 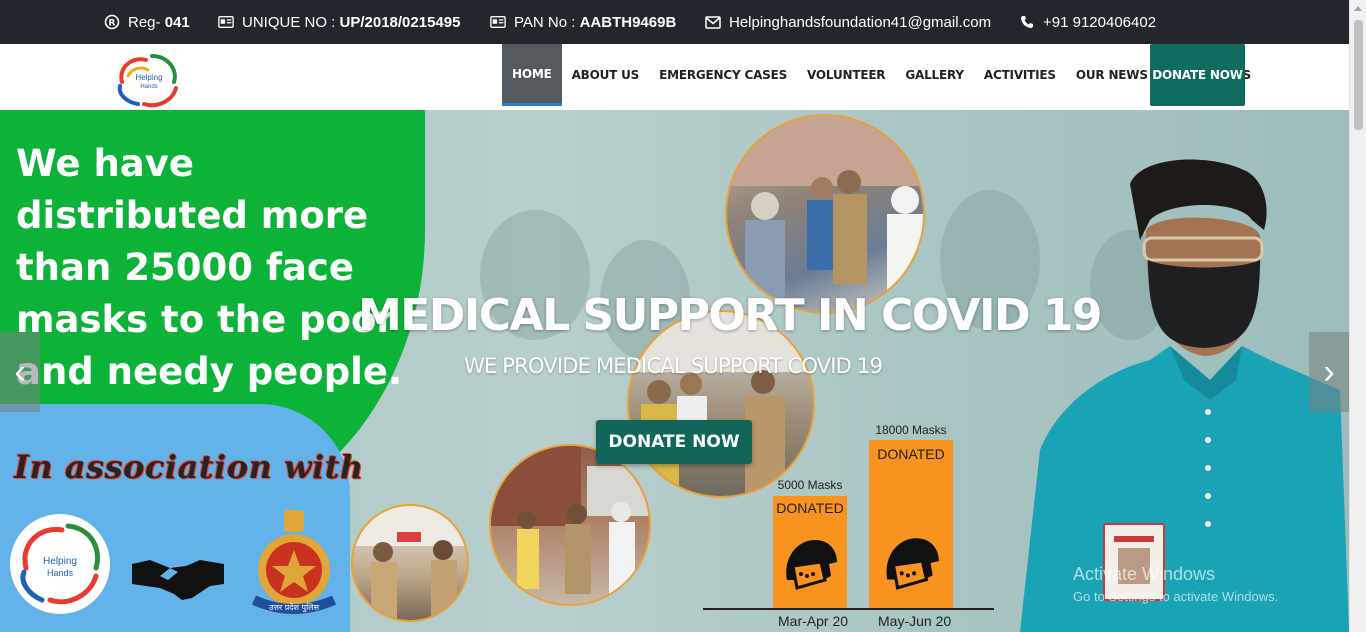 What do you see at coordinates (730, 315) in the screenshot?
I see `slide-title: MEDICAL SUPPORT IN COVID 19` at bounding box center [730, 315].